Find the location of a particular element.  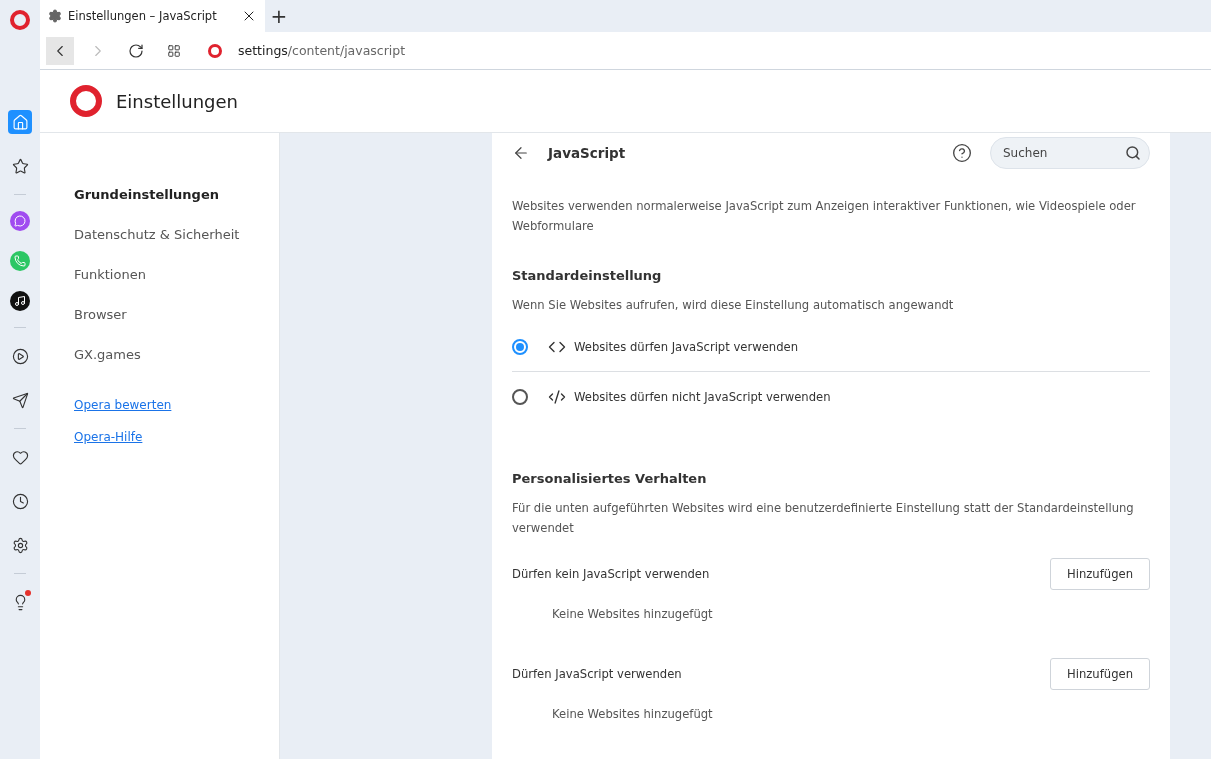

list-title: Dürfen JavaScript verwenden is located at coordinates (597, 674).